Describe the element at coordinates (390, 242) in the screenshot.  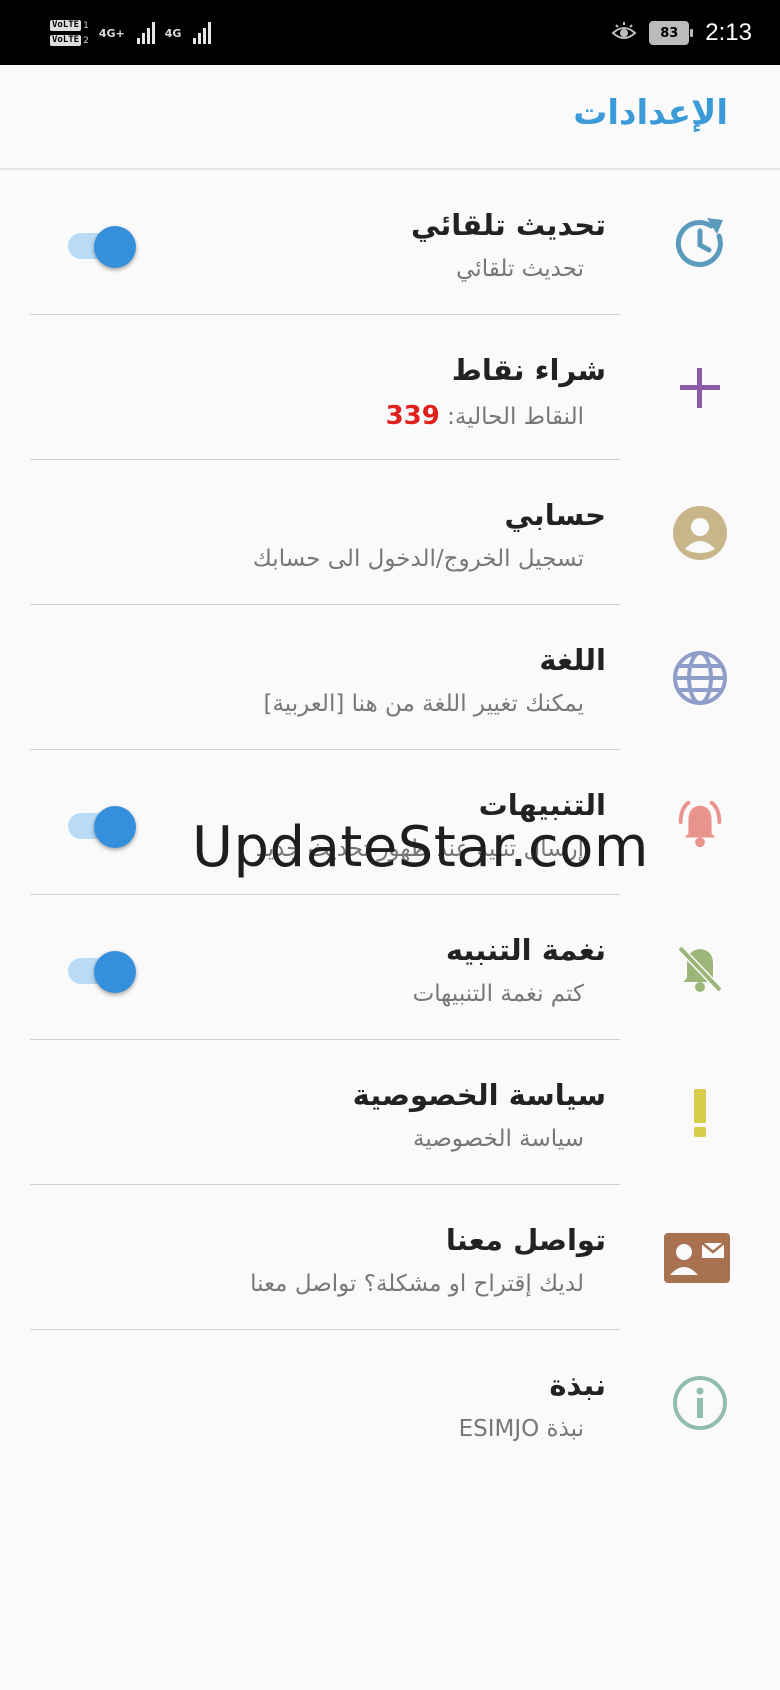
I see `setting-auto-update: تحديث تلقائي تحديث تلقائي` at that location.